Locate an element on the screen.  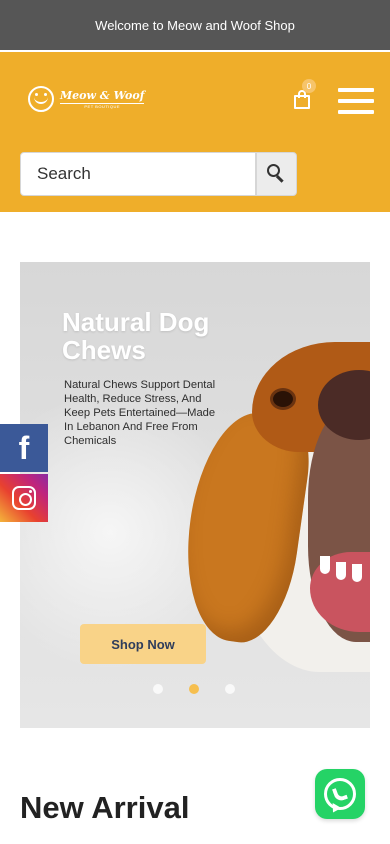
instagram-icon is located at coordinates (24, 498).